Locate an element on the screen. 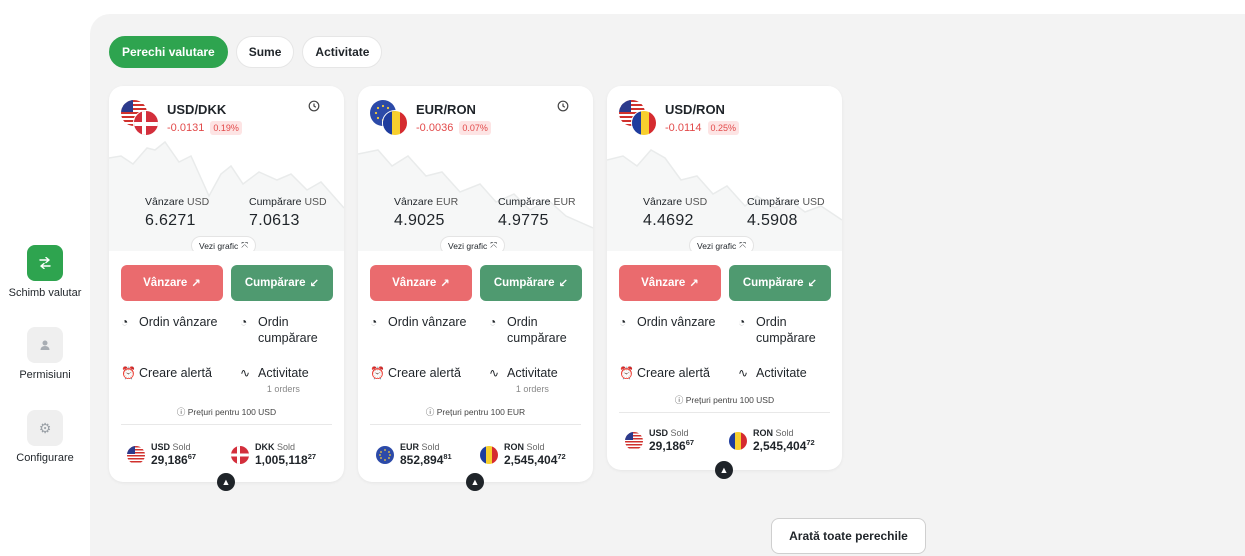 The width and height of the screenshot is (1245, 556). mini-chart is located at coordinates (475, 200).